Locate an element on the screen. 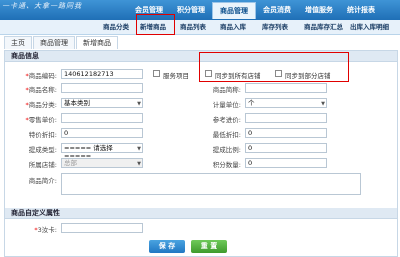  commission-type-label: 提成类型: is located at coordinates (42, 150).